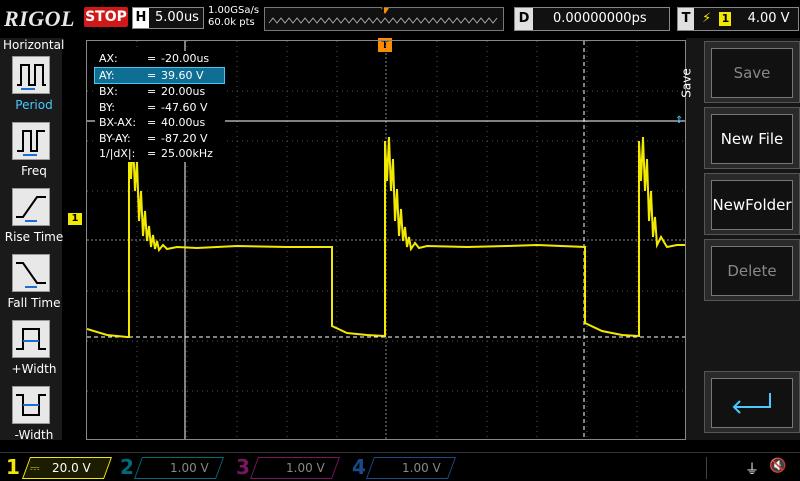 The height and width of the screenshot is (481, 800). Describe the element at coordinates (187, 153) in the screenshot. I see `cursor-value: 25.00kHz` at that location.